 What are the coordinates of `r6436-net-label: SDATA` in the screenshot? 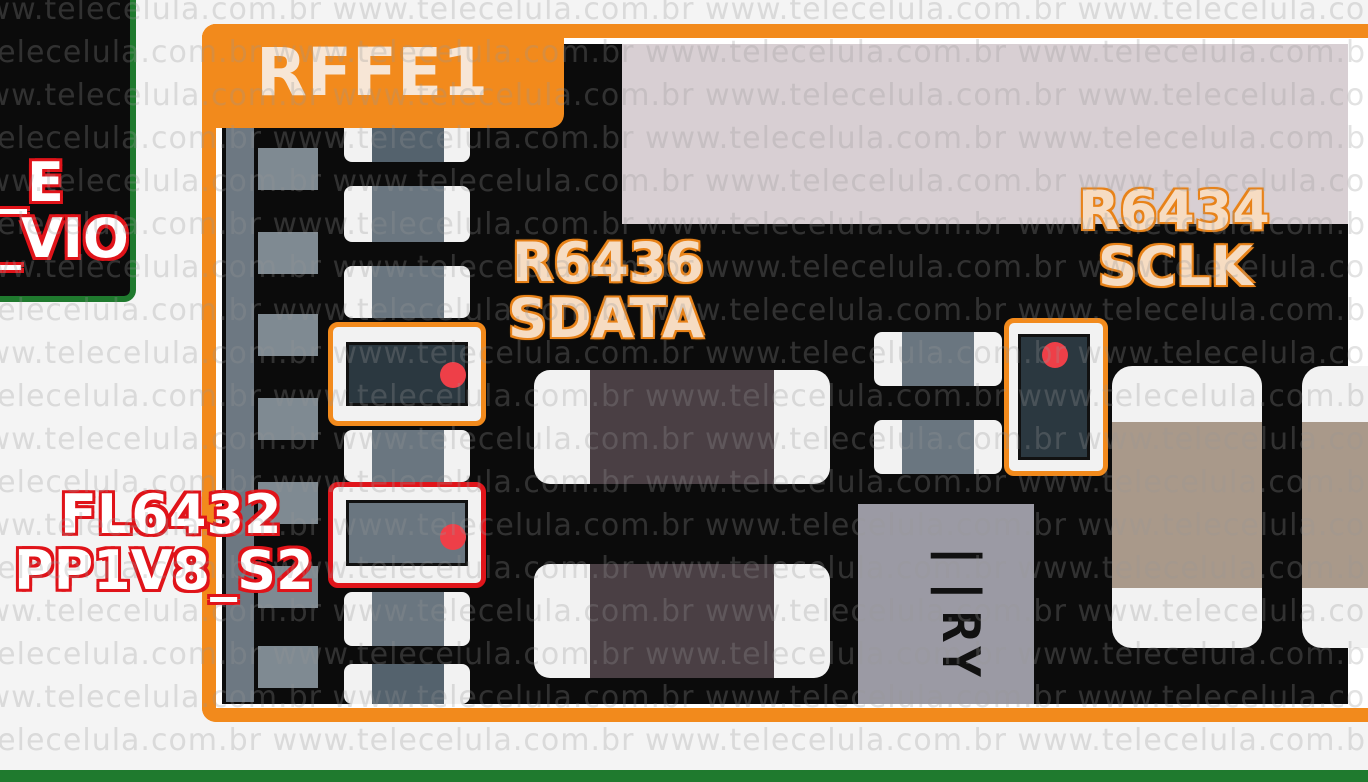 It's located at (606, 318).